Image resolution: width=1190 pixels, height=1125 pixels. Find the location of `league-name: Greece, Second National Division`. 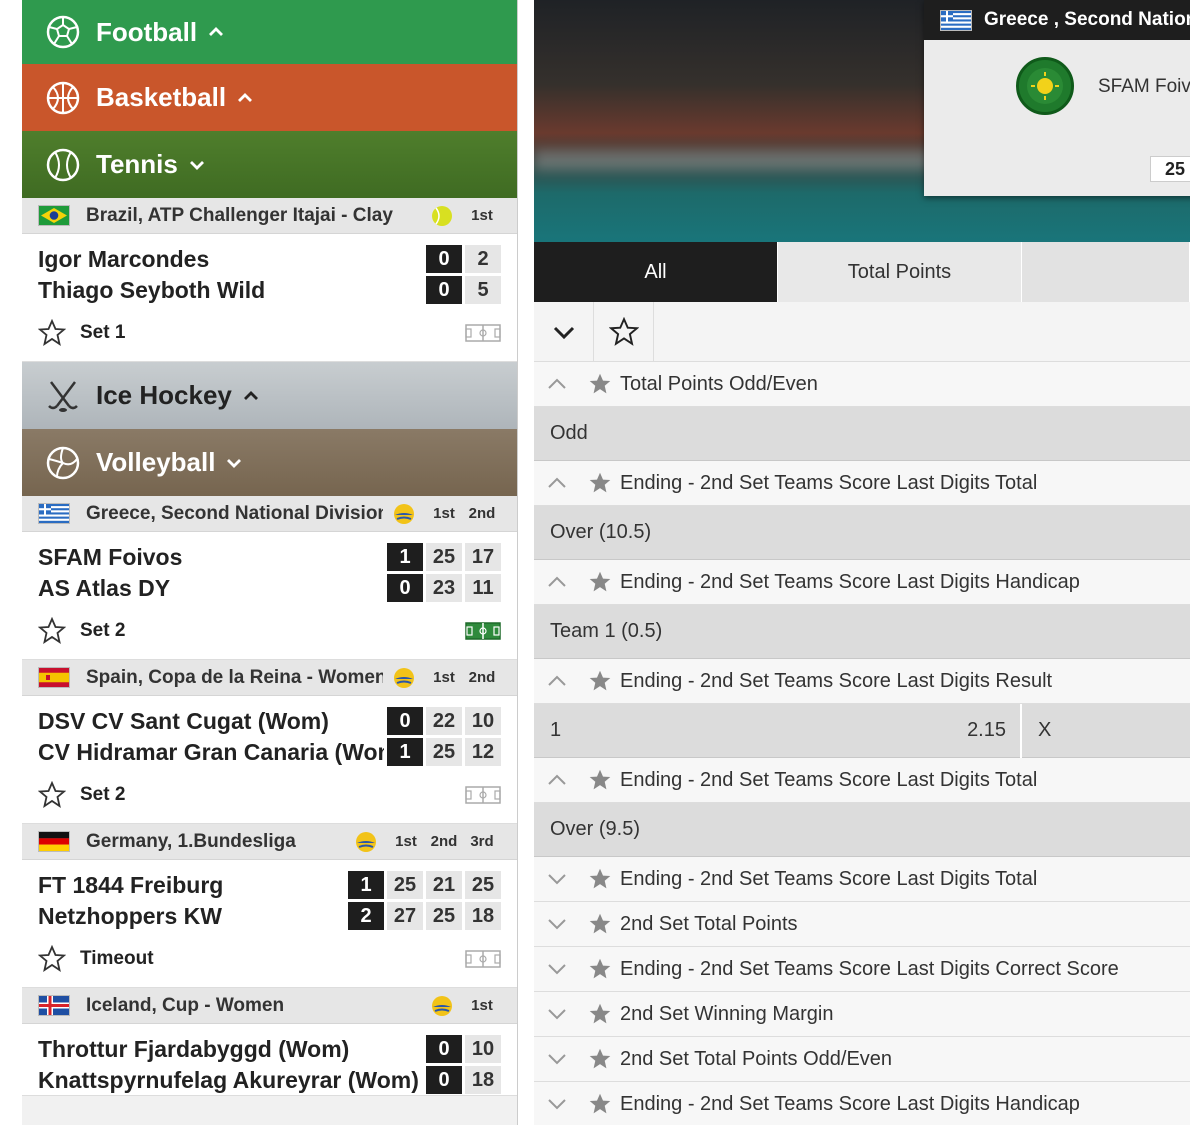

league-name: Greece, Second National Division is located at coordinates (234, 513).